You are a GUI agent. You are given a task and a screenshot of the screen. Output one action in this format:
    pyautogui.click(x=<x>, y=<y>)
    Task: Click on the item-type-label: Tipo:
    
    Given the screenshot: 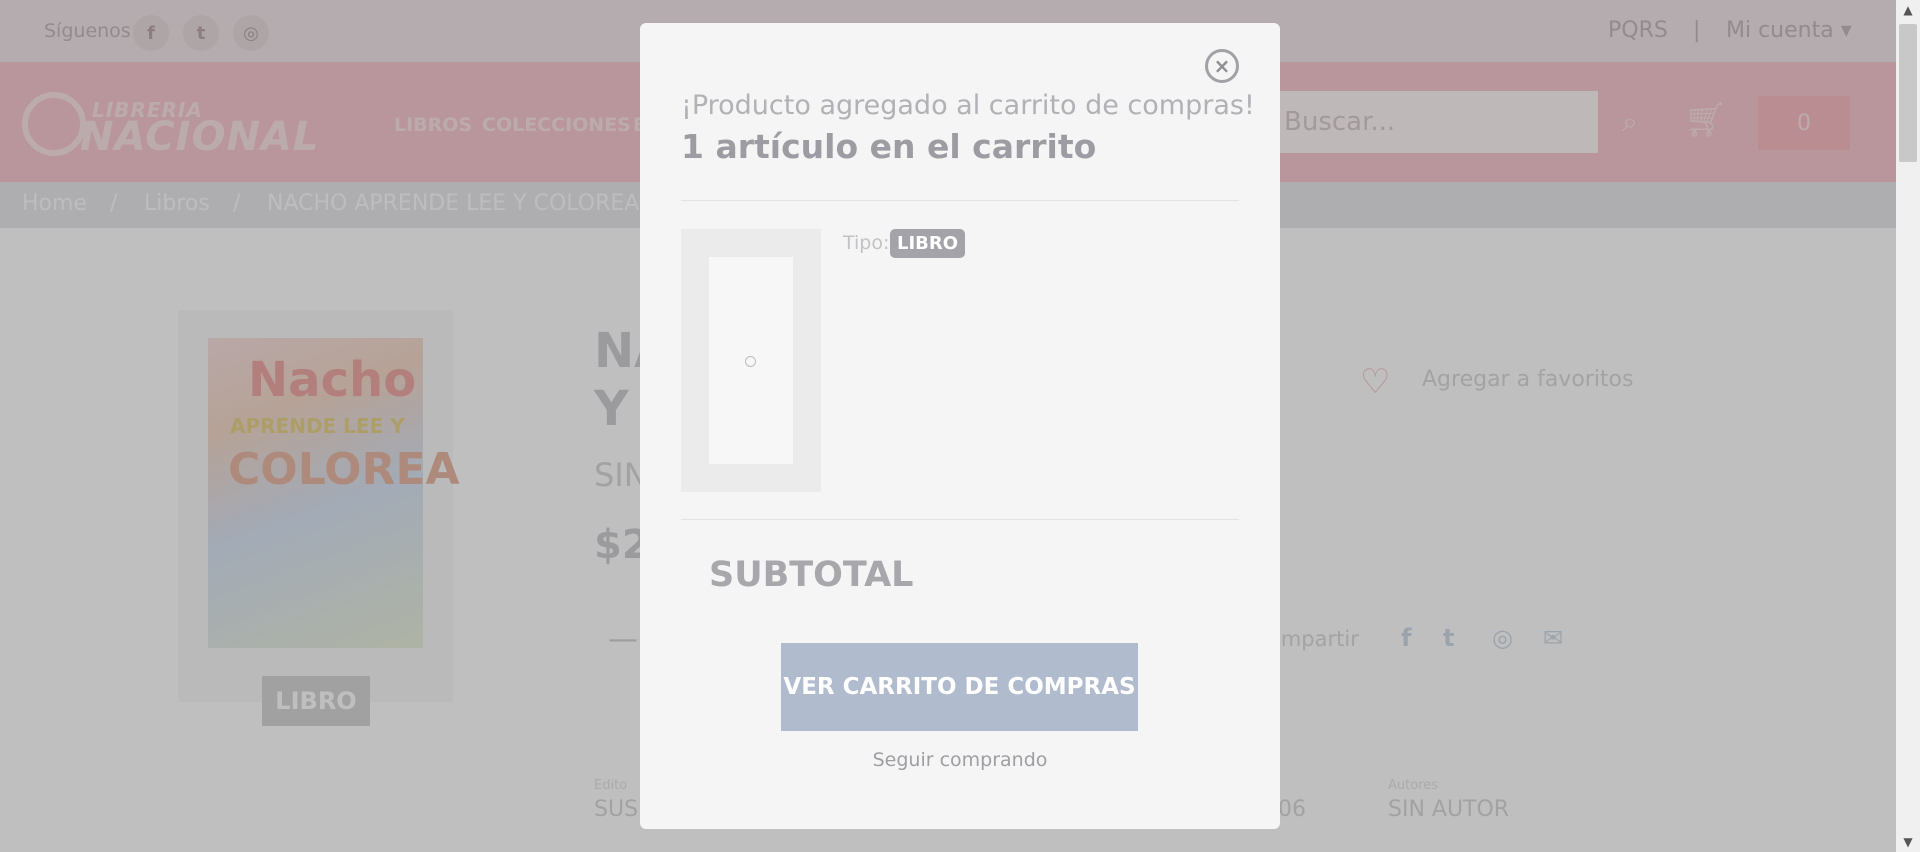 What is the action you would take?
    pyautogui.click(x=866, y=243)
    